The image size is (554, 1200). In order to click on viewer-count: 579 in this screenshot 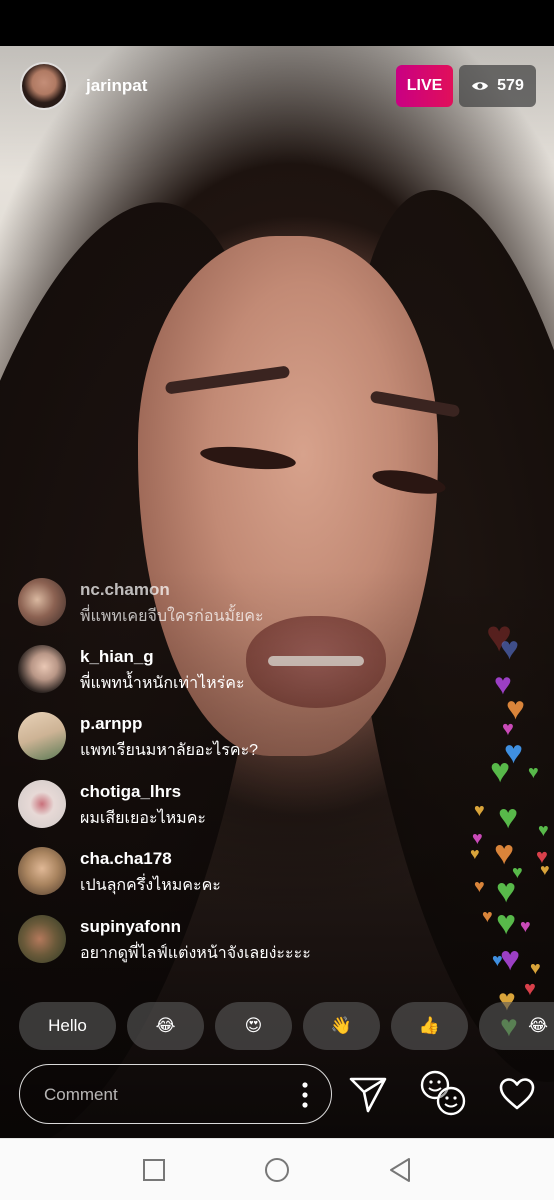, I will do `click(510, 85)`.